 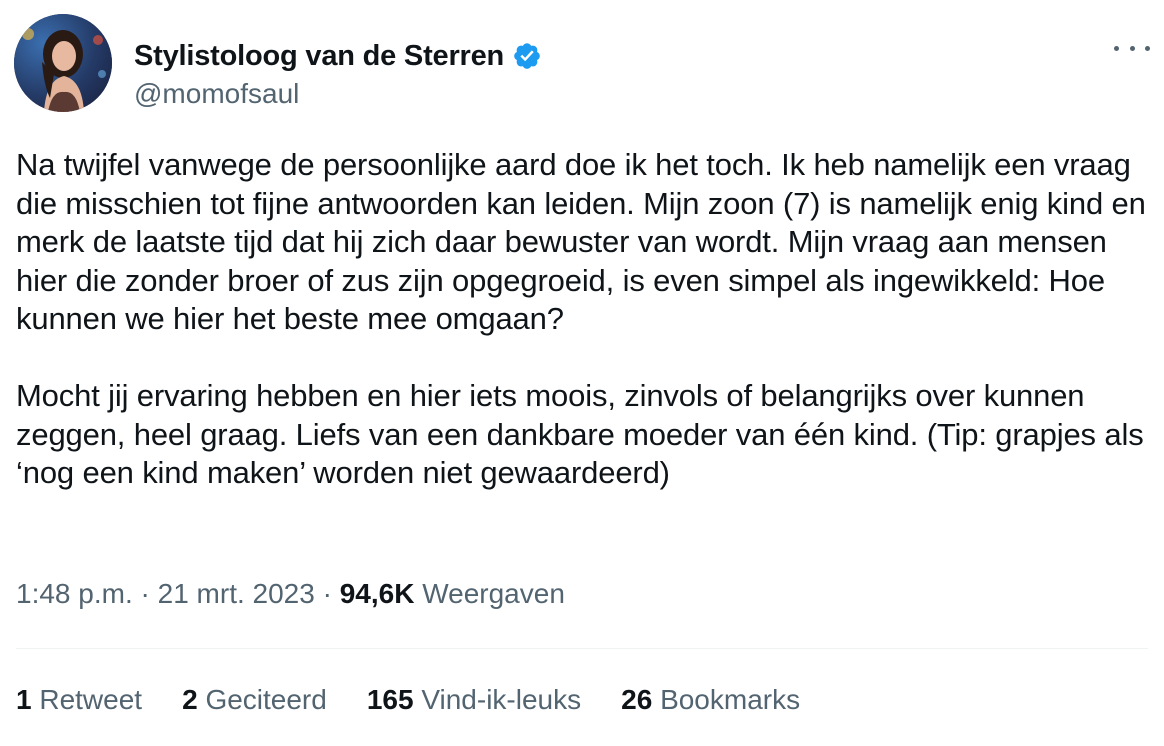 I want to click on tweet-date: 21 mrt. 2023, so click(x=236, y=593).